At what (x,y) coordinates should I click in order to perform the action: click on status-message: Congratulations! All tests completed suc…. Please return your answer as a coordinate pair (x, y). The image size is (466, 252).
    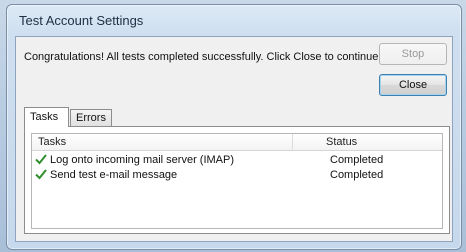
    Looking at the image, I should click on (203, 57).